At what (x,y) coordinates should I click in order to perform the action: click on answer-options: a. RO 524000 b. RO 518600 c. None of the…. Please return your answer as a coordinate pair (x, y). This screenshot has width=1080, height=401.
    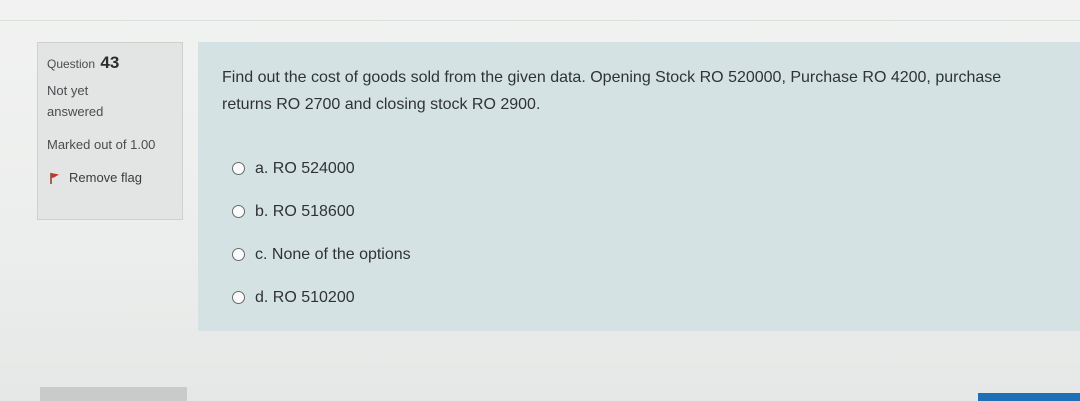
    Looking at the image, I should click on (321, 233).